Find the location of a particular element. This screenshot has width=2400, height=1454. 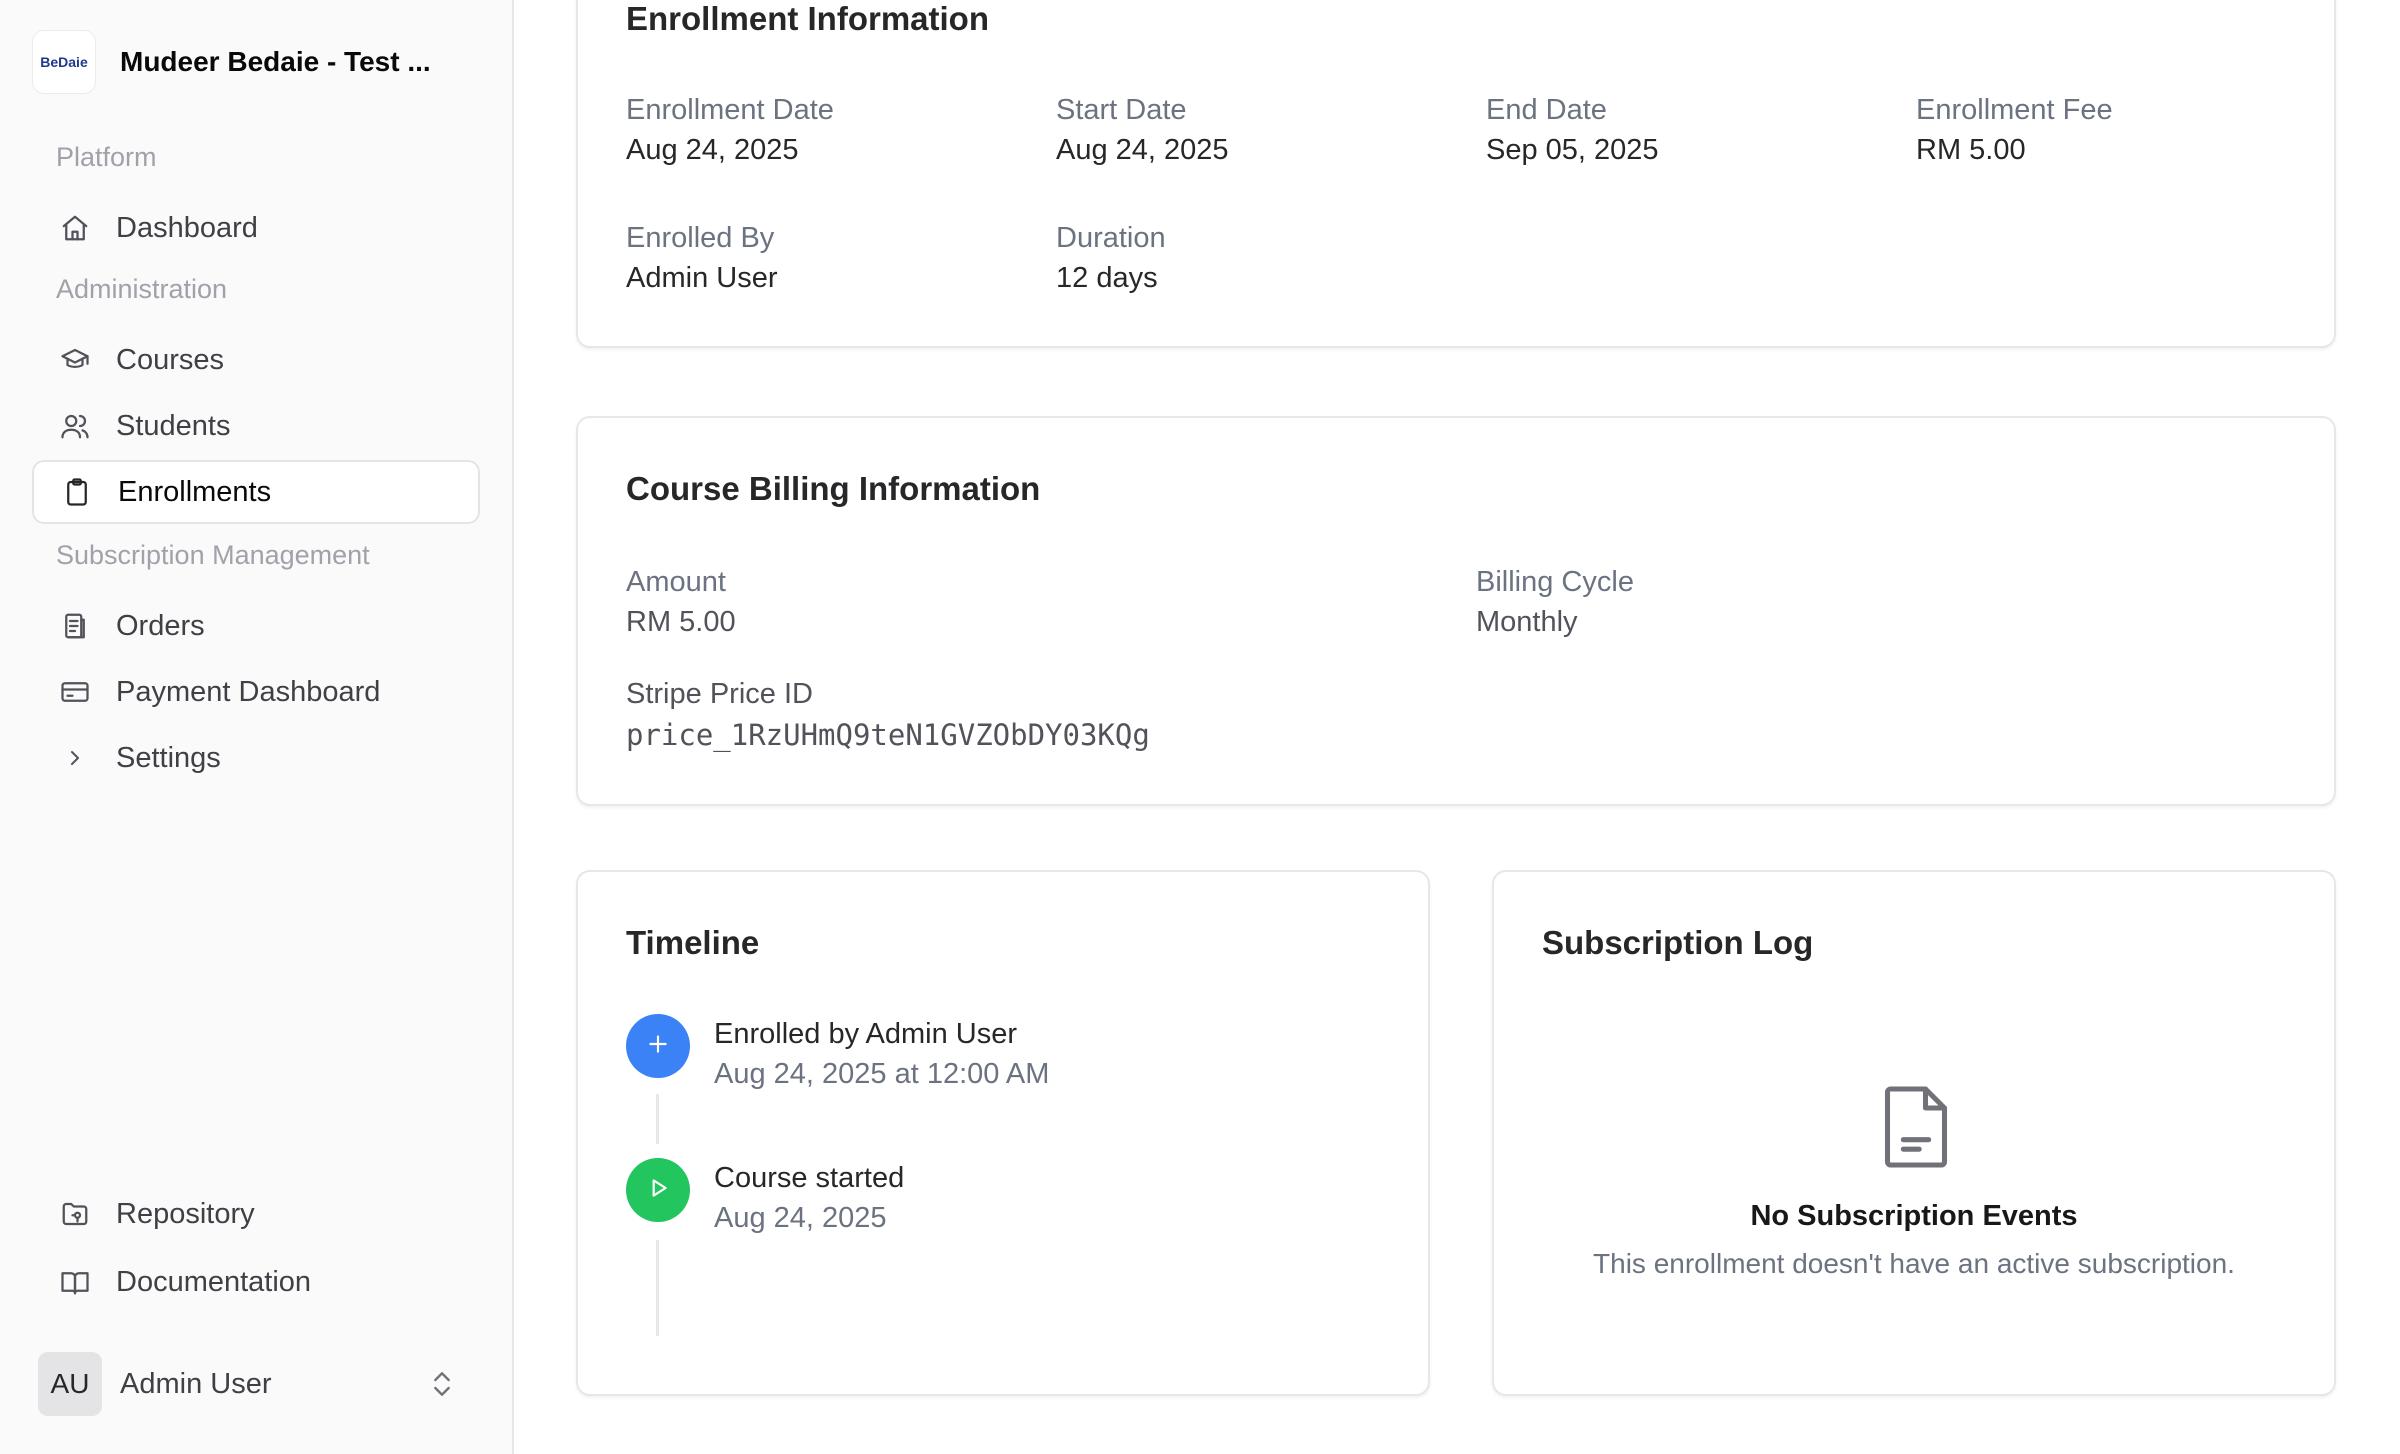

brand-logo: BeDaie is located at coordinates (64, 62).